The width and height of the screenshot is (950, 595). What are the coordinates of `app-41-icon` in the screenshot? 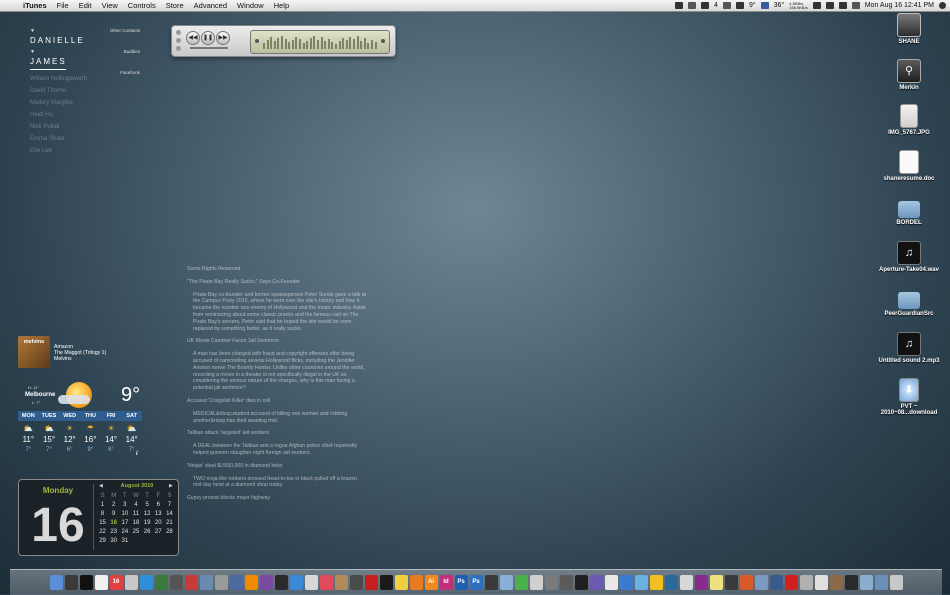 It's located at (656, 582).